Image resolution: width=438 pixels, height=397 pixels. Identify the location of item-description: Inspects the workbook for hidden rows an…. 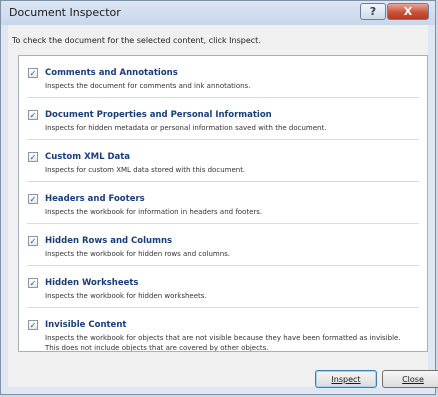
(138, 254).